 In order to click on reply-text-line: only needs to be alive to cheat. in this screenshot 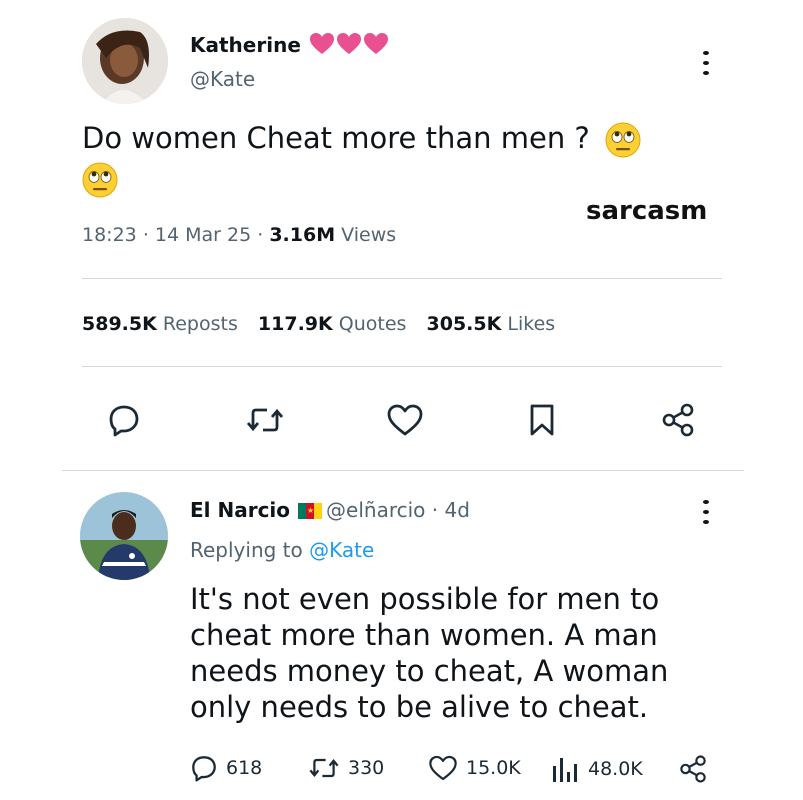, I will do `click(419, 707)`.